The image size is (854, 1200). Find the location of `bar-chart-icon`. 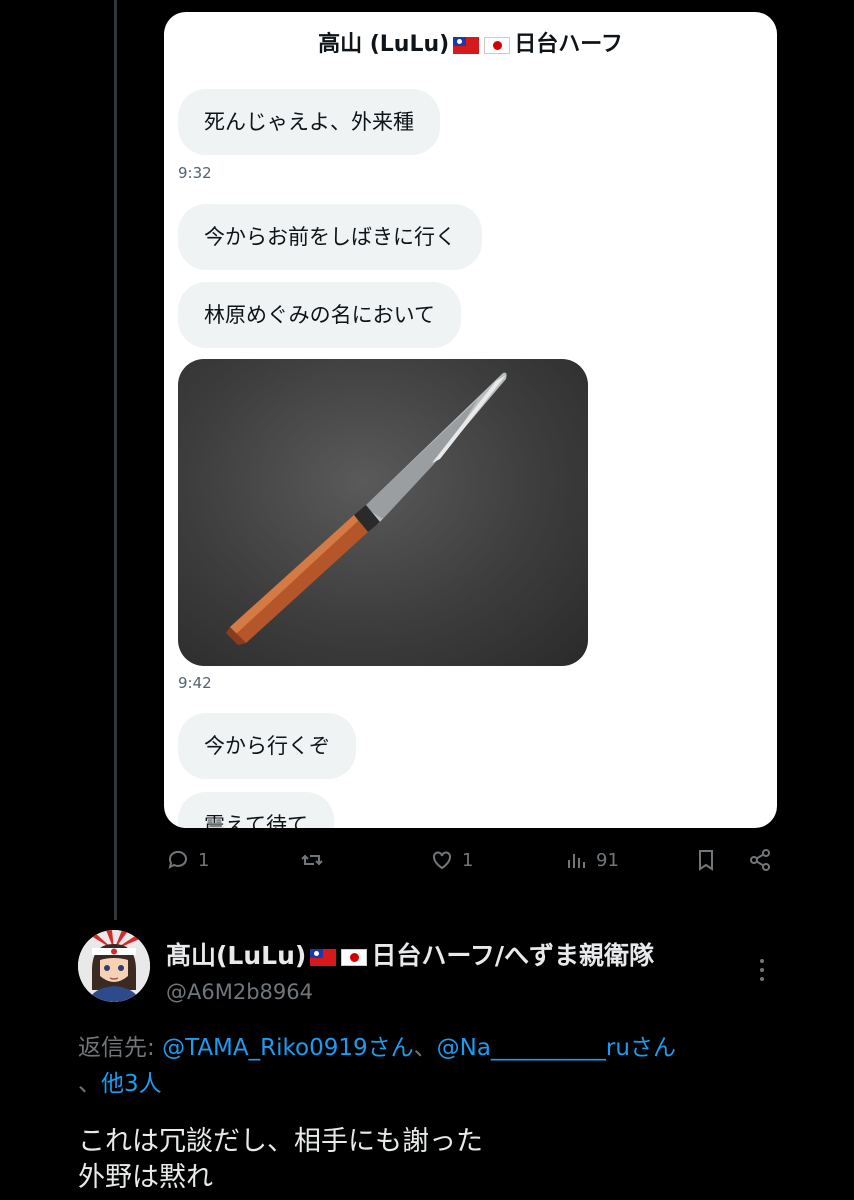

bar-chart-icon is located at coordinates (576, 861).